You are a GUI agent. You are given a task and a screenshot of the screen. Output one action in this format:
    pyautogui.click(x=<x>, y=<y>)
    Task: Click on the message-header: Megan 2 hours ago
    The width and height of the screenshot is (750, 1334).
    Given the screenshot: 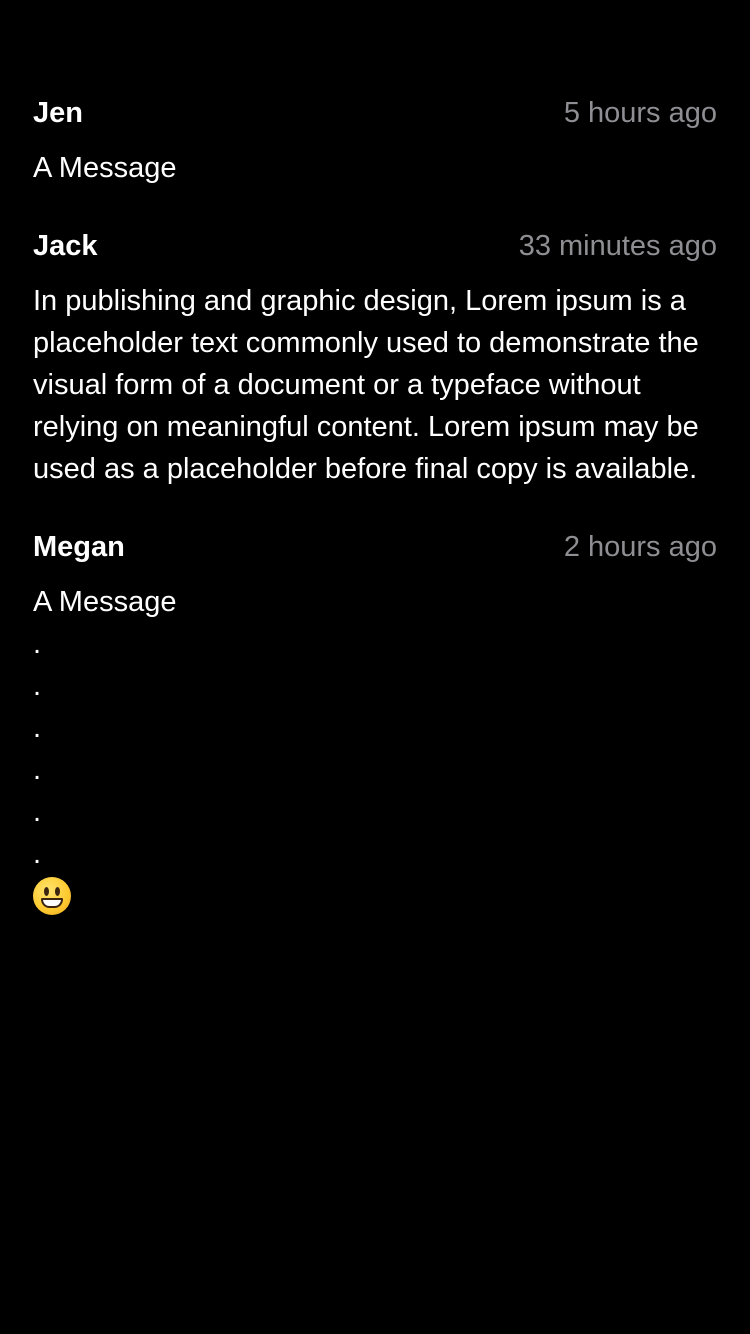 What is the action you would take?
    pyautogui.click(x=375, y=547)
    